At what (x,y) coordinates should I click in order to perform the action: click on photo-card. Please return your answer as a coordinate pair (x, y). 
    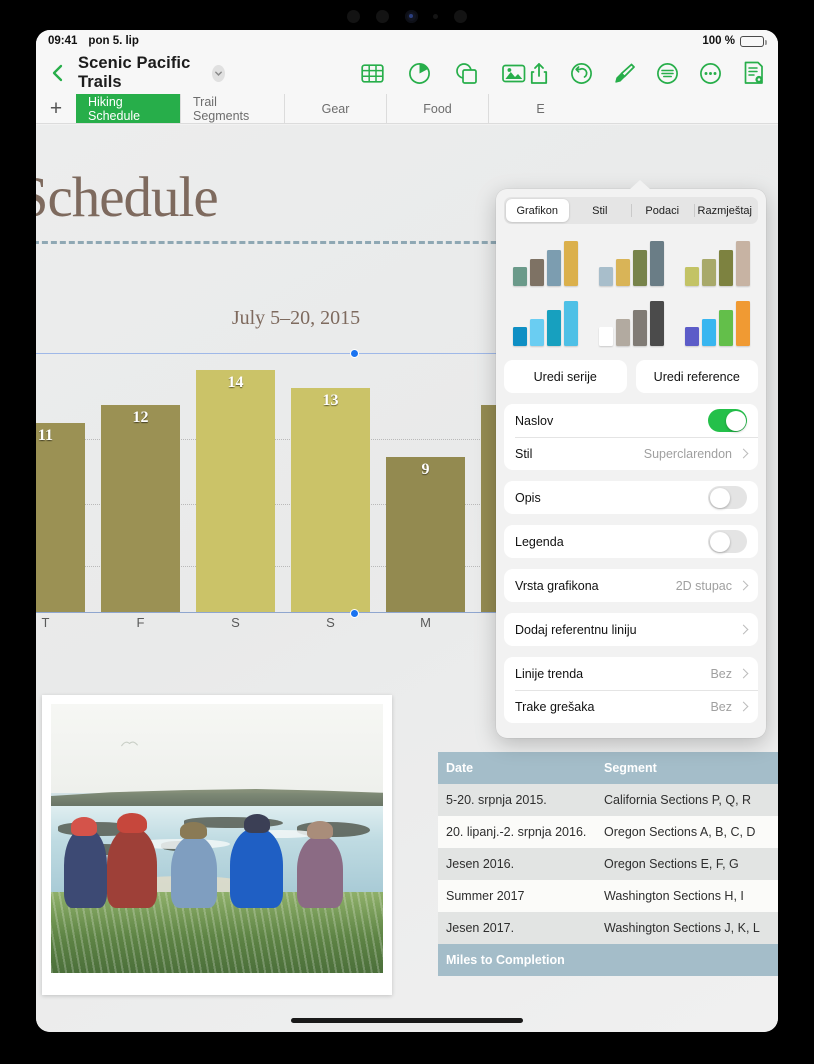
    Looking at the image, I should click on (217, 845).